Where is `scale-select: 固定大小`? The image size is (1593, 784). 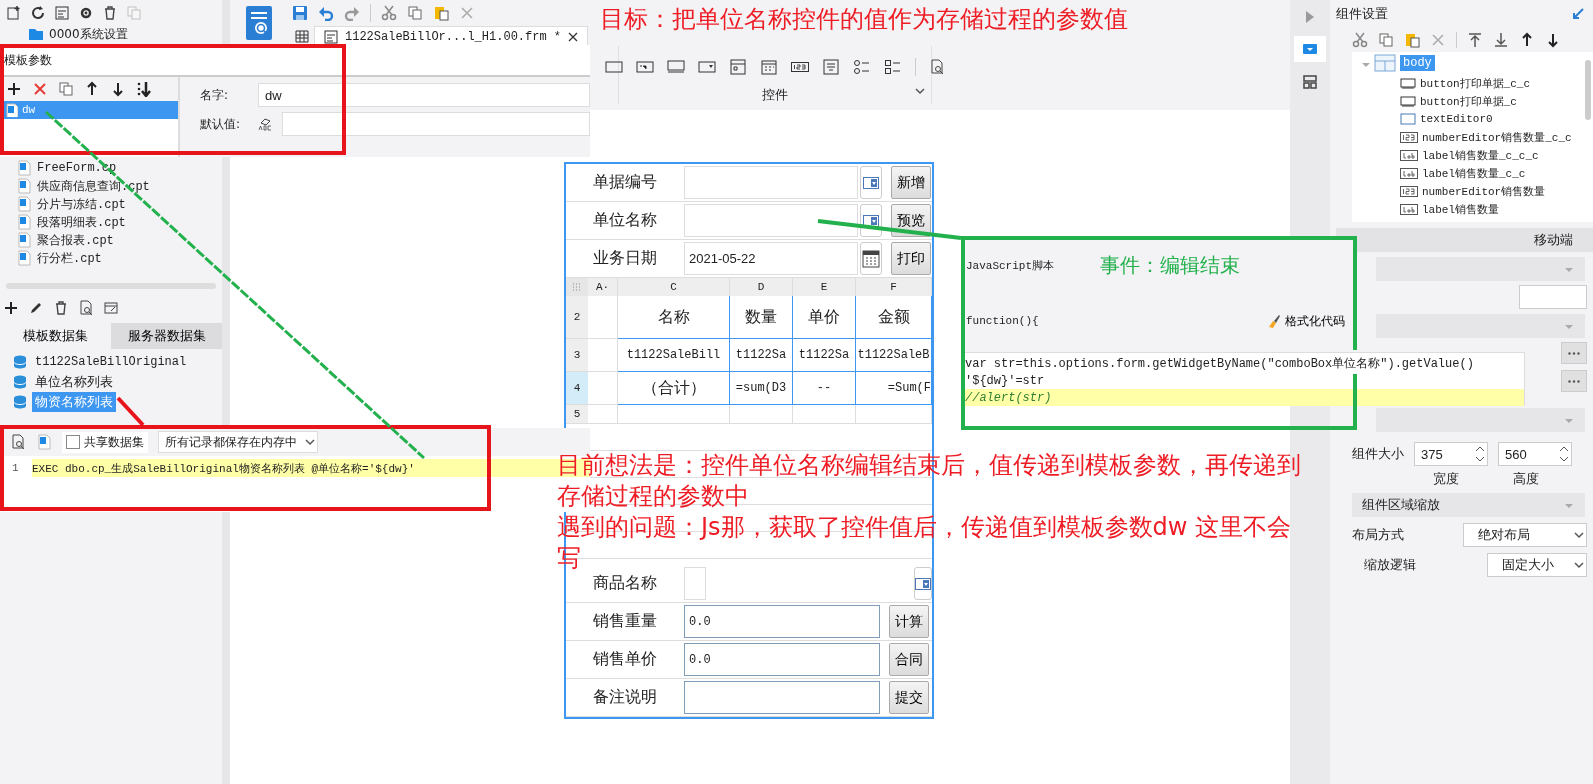
scale-select: 固定大小 is located at coordinates (1537, 565).